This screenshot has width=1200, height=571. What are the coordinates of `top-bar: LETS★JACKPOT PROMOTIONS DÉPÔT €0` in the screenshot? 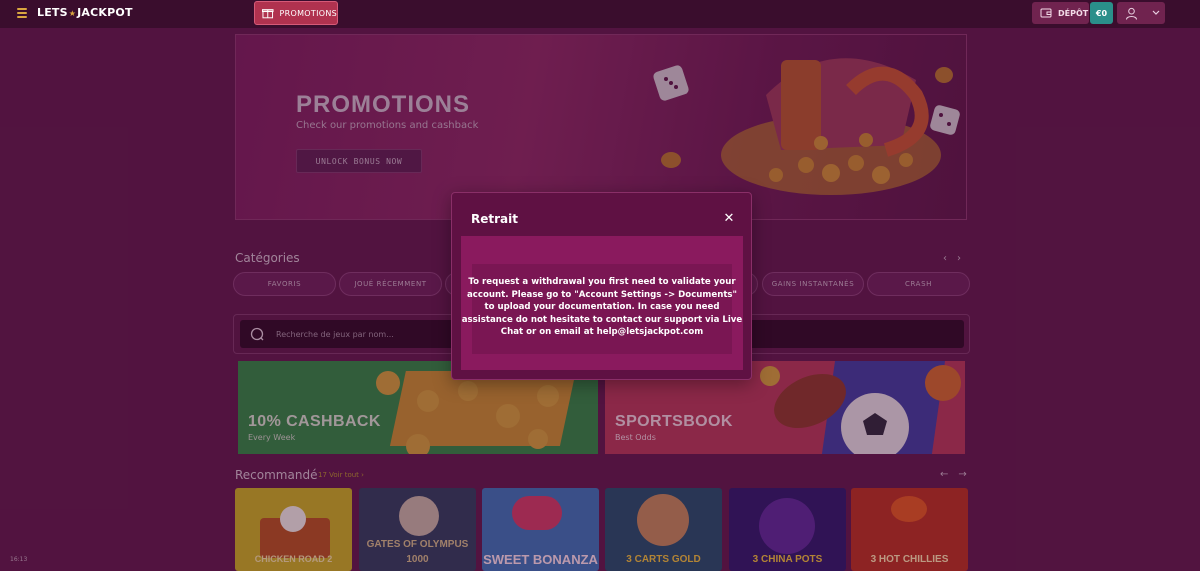 It's located at (600, 14).